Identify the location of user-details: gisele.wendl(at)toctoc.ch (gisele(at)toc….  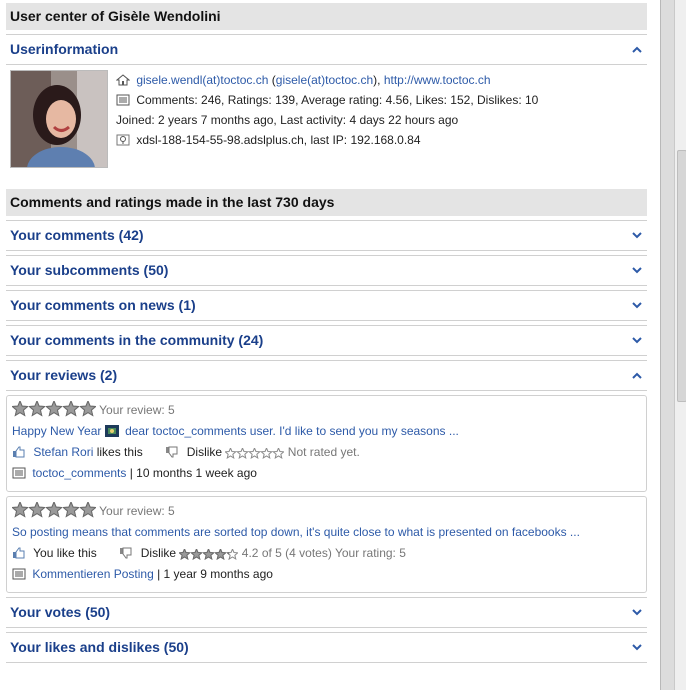
(326, 110).